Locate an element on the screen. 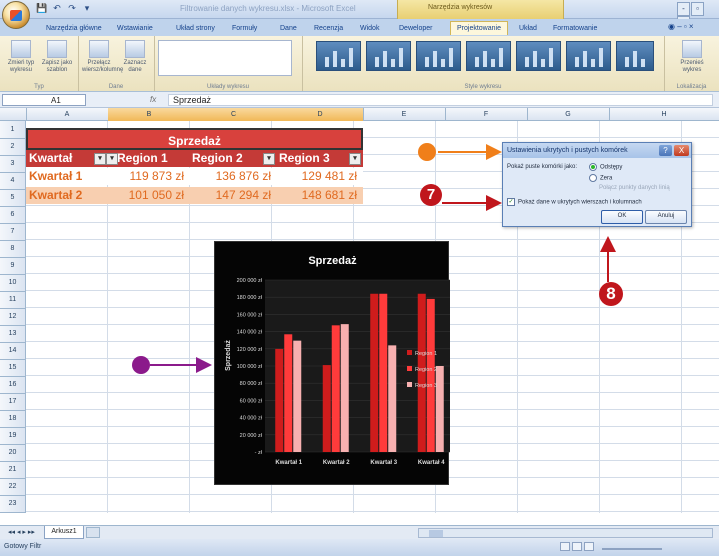  horizontal-scrollbar is located at coordinates (565, 533).